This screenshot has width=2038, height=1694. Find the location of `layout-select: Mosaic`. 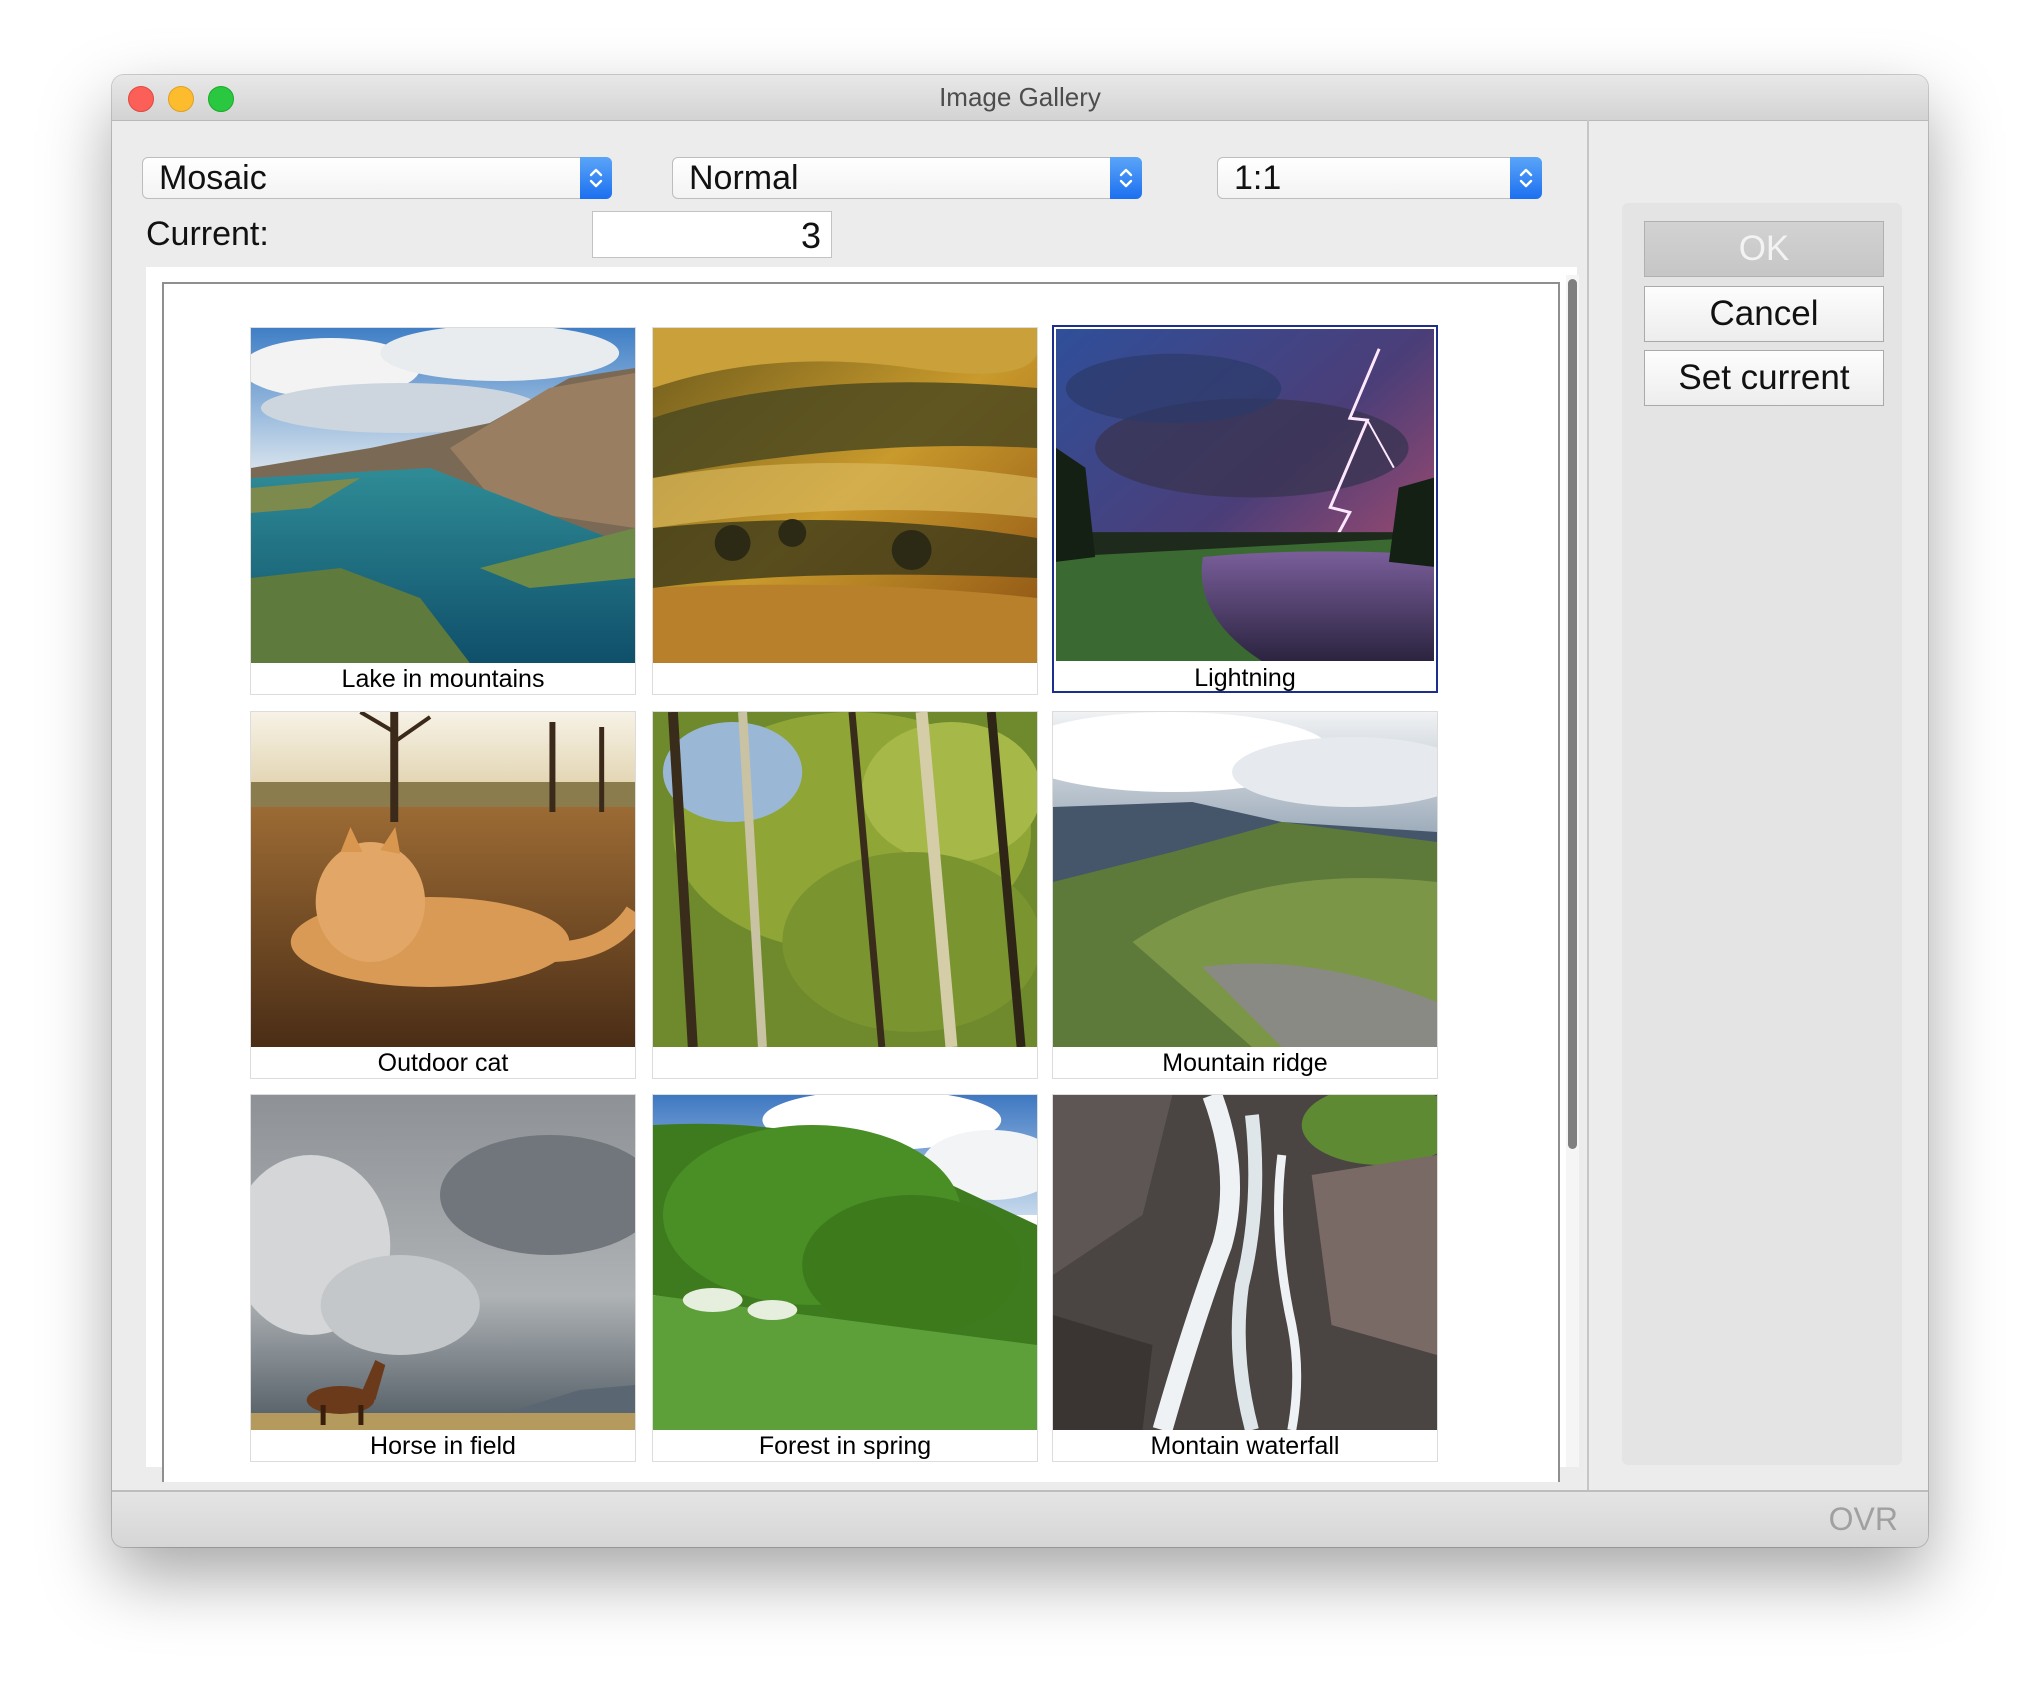

layout-select: Mosaic is located at coordinates (377, 178).